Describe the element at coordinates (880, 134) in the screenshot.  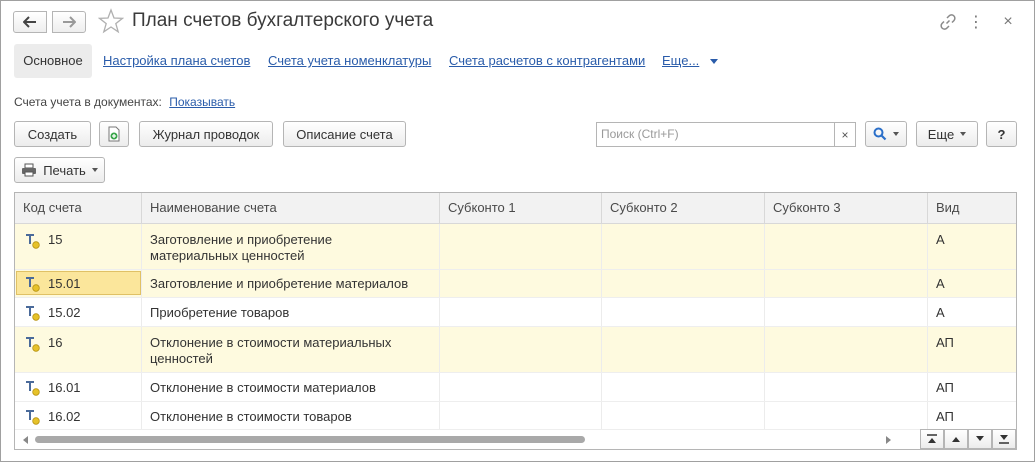
I see `search-icon` at that location.